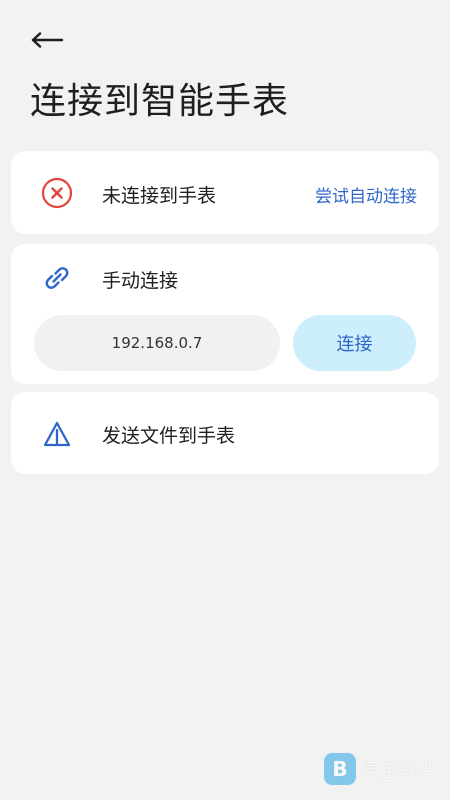 This screenshot has width=450, height=800. I want to click on back-button, so click(50, 40).